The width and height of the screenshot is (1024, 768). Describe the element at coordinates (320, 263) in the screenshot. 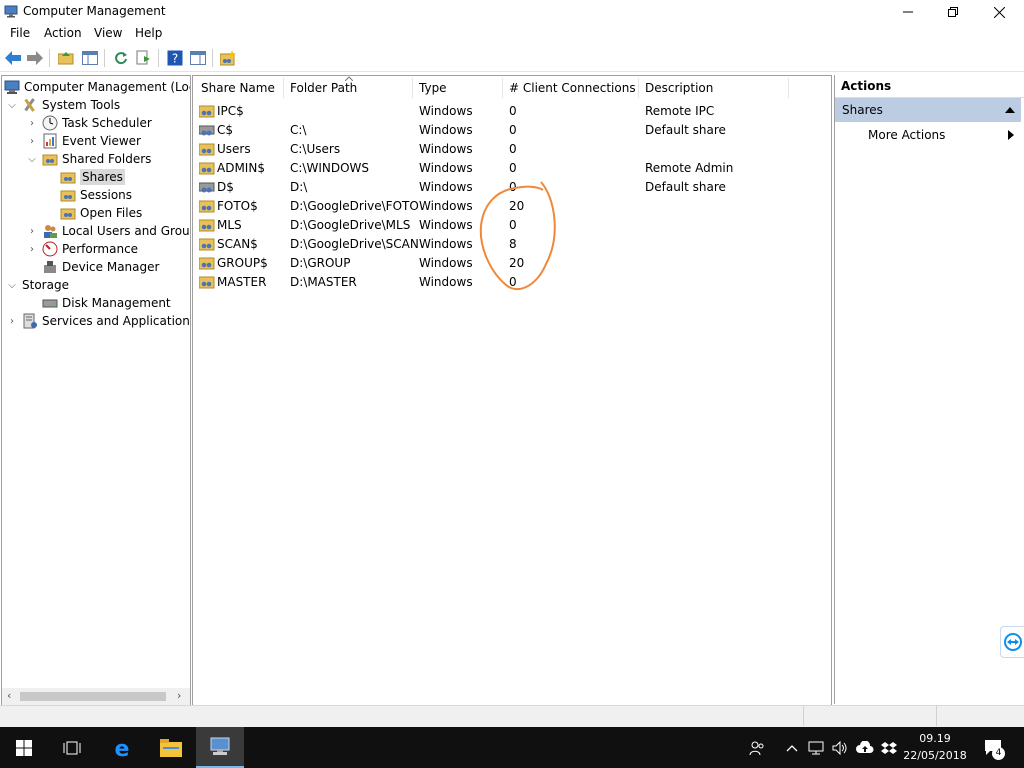

I see `cell-folder-path: D:\GROUP` at that location.